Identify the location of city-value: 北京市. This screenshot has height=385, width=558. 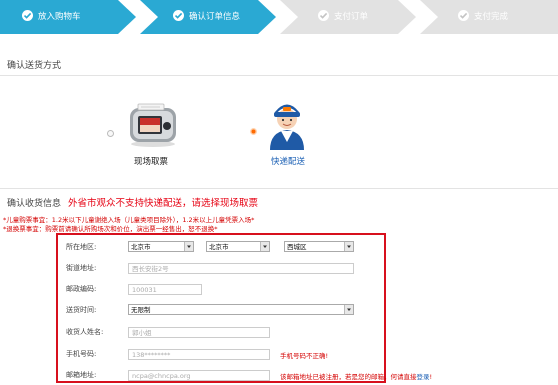
(219, 247).